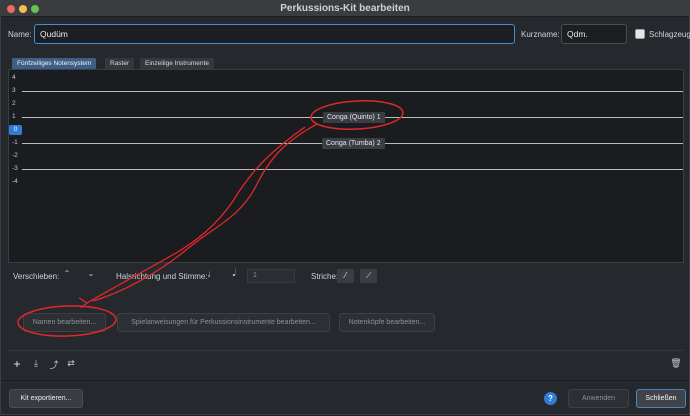 The width and height of the screenshot is (690, 416). Describe the element at coordinates (67, 273) in the screenshot. I see `chevron-up-icon: ⌃` at that location.